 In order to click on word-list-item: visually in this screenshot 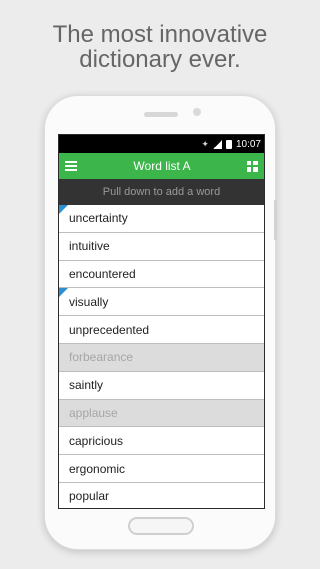, I will do `click(161, 302)`.